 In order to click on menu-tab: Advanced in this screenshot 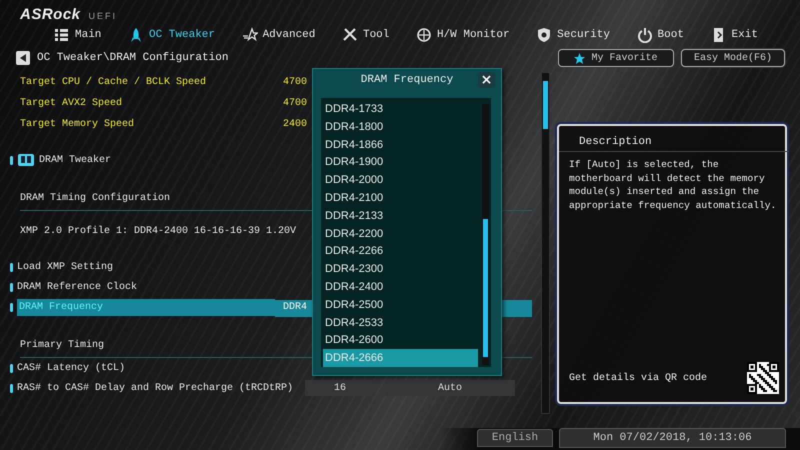, I will do `click(279, 35)`.